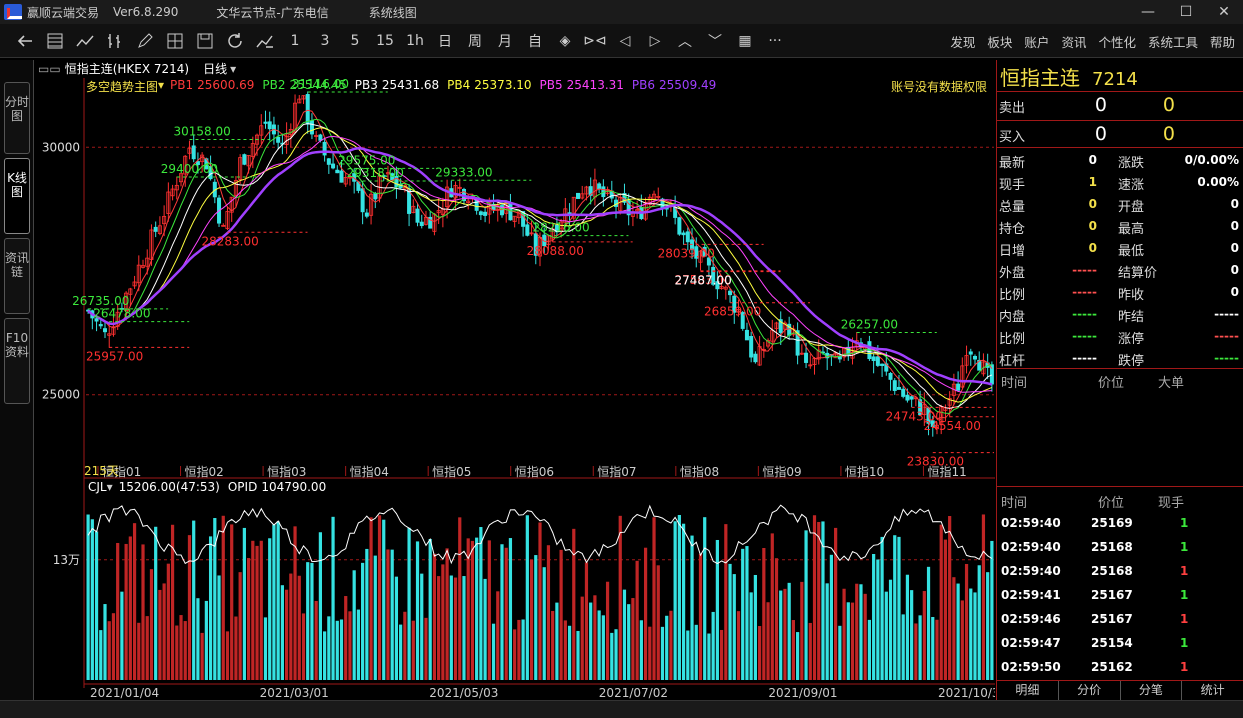 Image resolution: width=1243 pixels, height=718 pixels. What do you see at coordinates (1226, 358) in the screenshot?
I see `field-value-right: -----` at bounding box center [1226, 358].